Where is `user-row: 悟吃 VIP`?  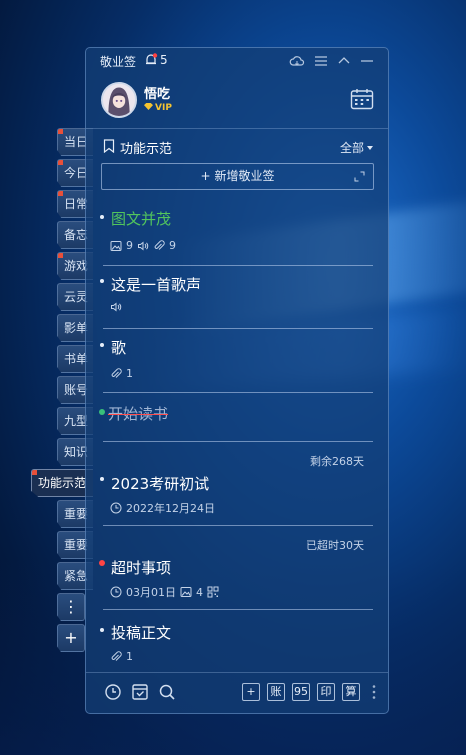 user-row: 悟吃 VIP is located at coordinates (237, 100).